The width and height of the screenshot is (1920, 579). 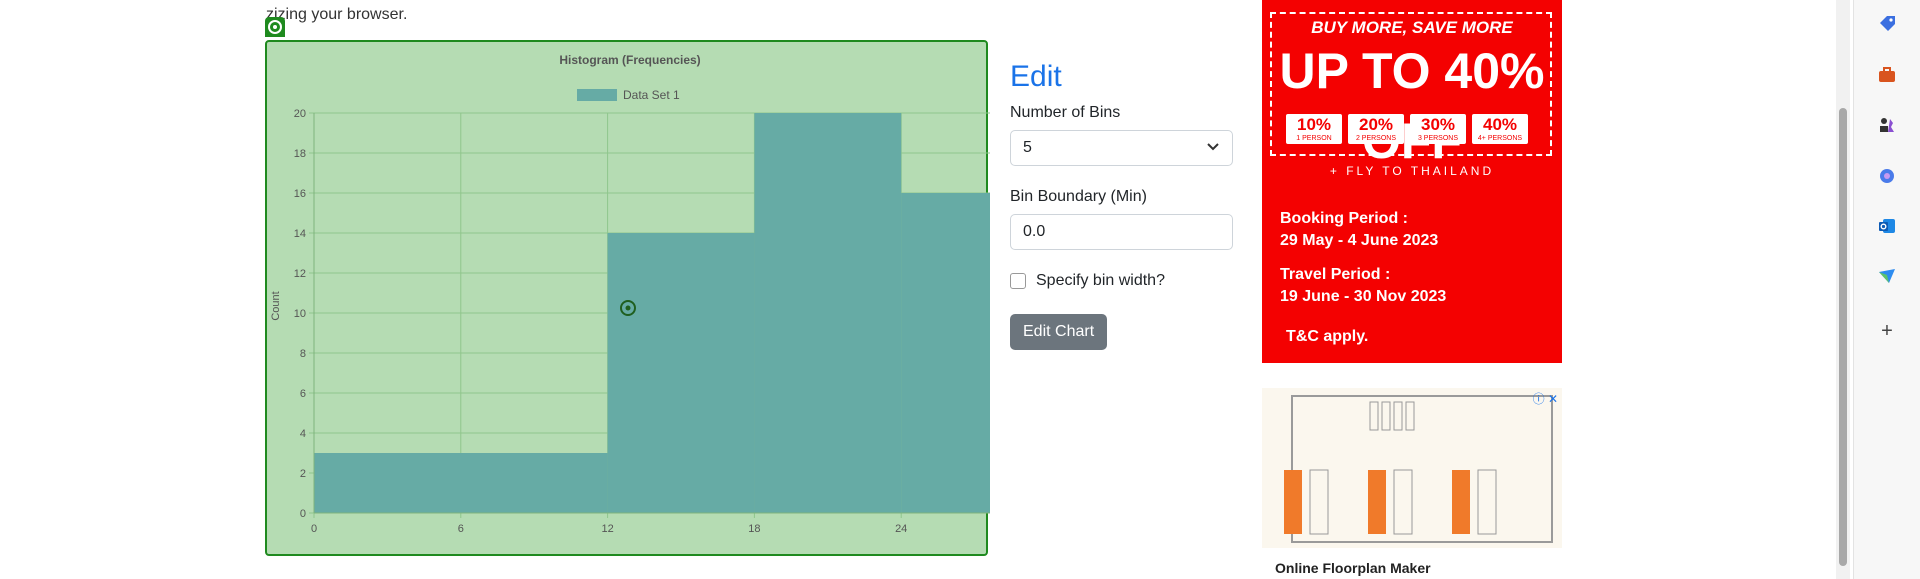 What do you see at coordinates (1438, 129) in the screenshot?
I see `promo-tier: 30% 3 PERSONS` at bounding box center [1438, 129].